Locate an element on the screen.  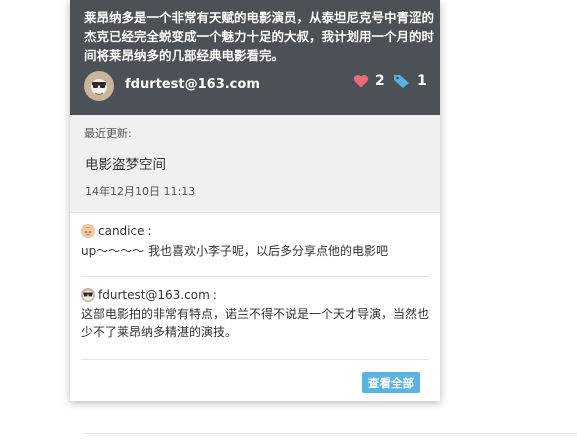
update-label: 最近更新: is located at coordinates (108, 133).